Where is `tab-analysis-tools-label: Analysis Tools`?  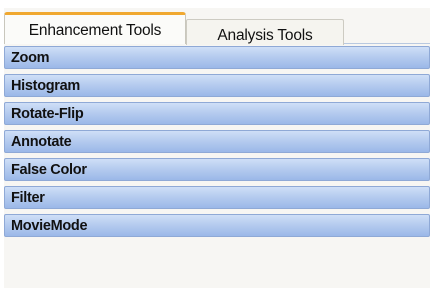 tab-analysis-tools-label: Analysis Tools is located at coordinates (265, 35).